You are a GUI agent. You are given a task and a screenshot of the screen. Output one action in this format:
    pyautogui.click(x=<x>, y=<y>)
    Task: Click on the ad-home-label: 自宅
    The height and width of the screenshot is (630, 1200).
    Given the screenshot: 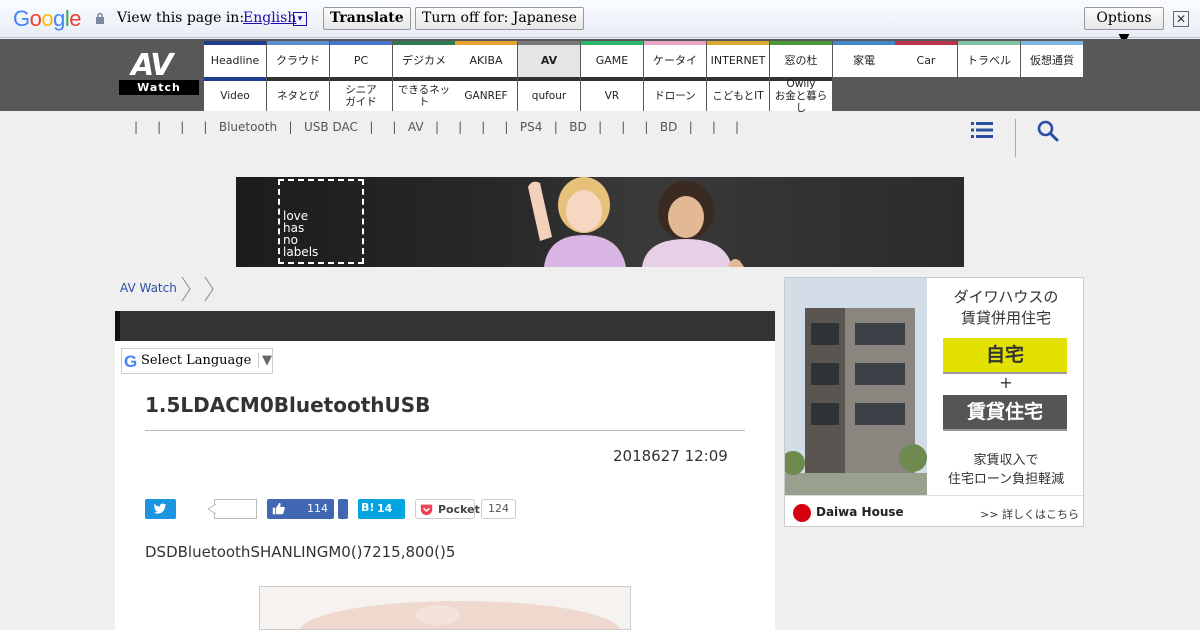 What is the action you would take?
    pyautogui.click(x=1005, y=355)
    